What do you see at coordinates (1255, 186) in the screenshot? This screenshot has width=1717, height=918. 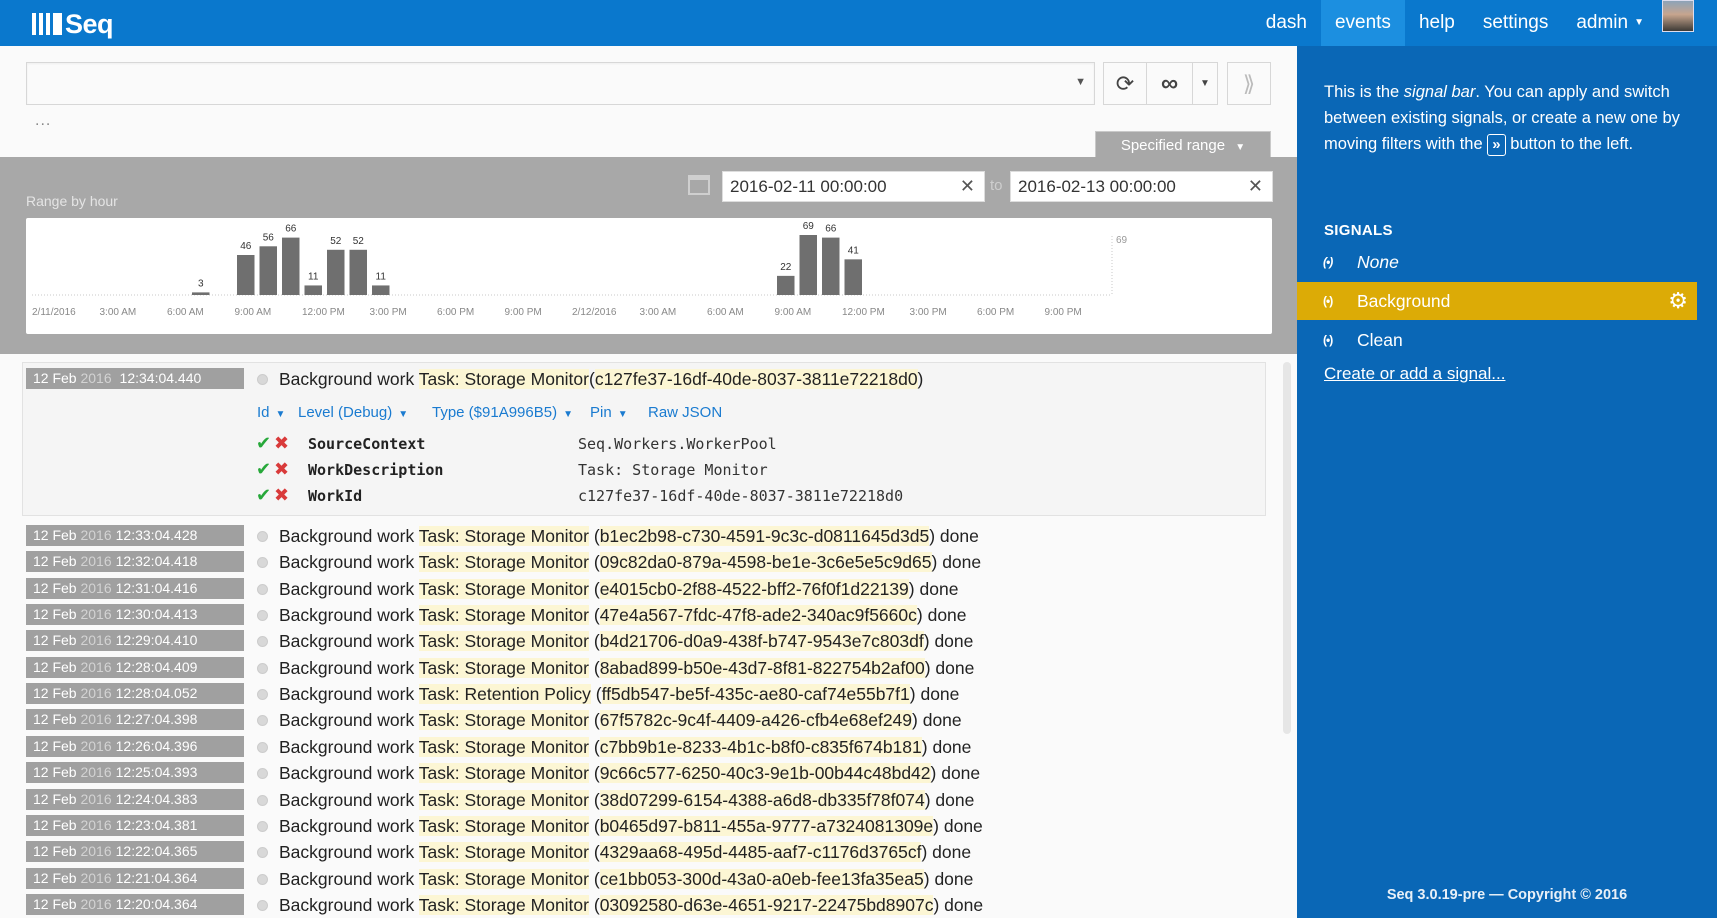 I see `clear-to-icon: ✕` at bounding box center [1255, 186].